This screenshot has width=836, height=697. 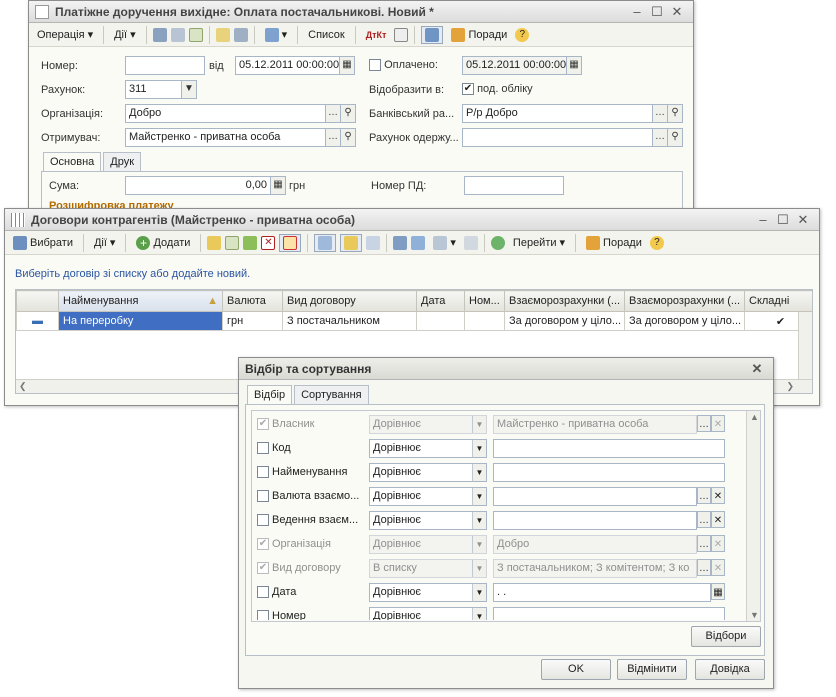 What do you see at coordinates (252, 301) in the screenshot?
I see `column-header: Валюта` at bounding box center [252, 301].